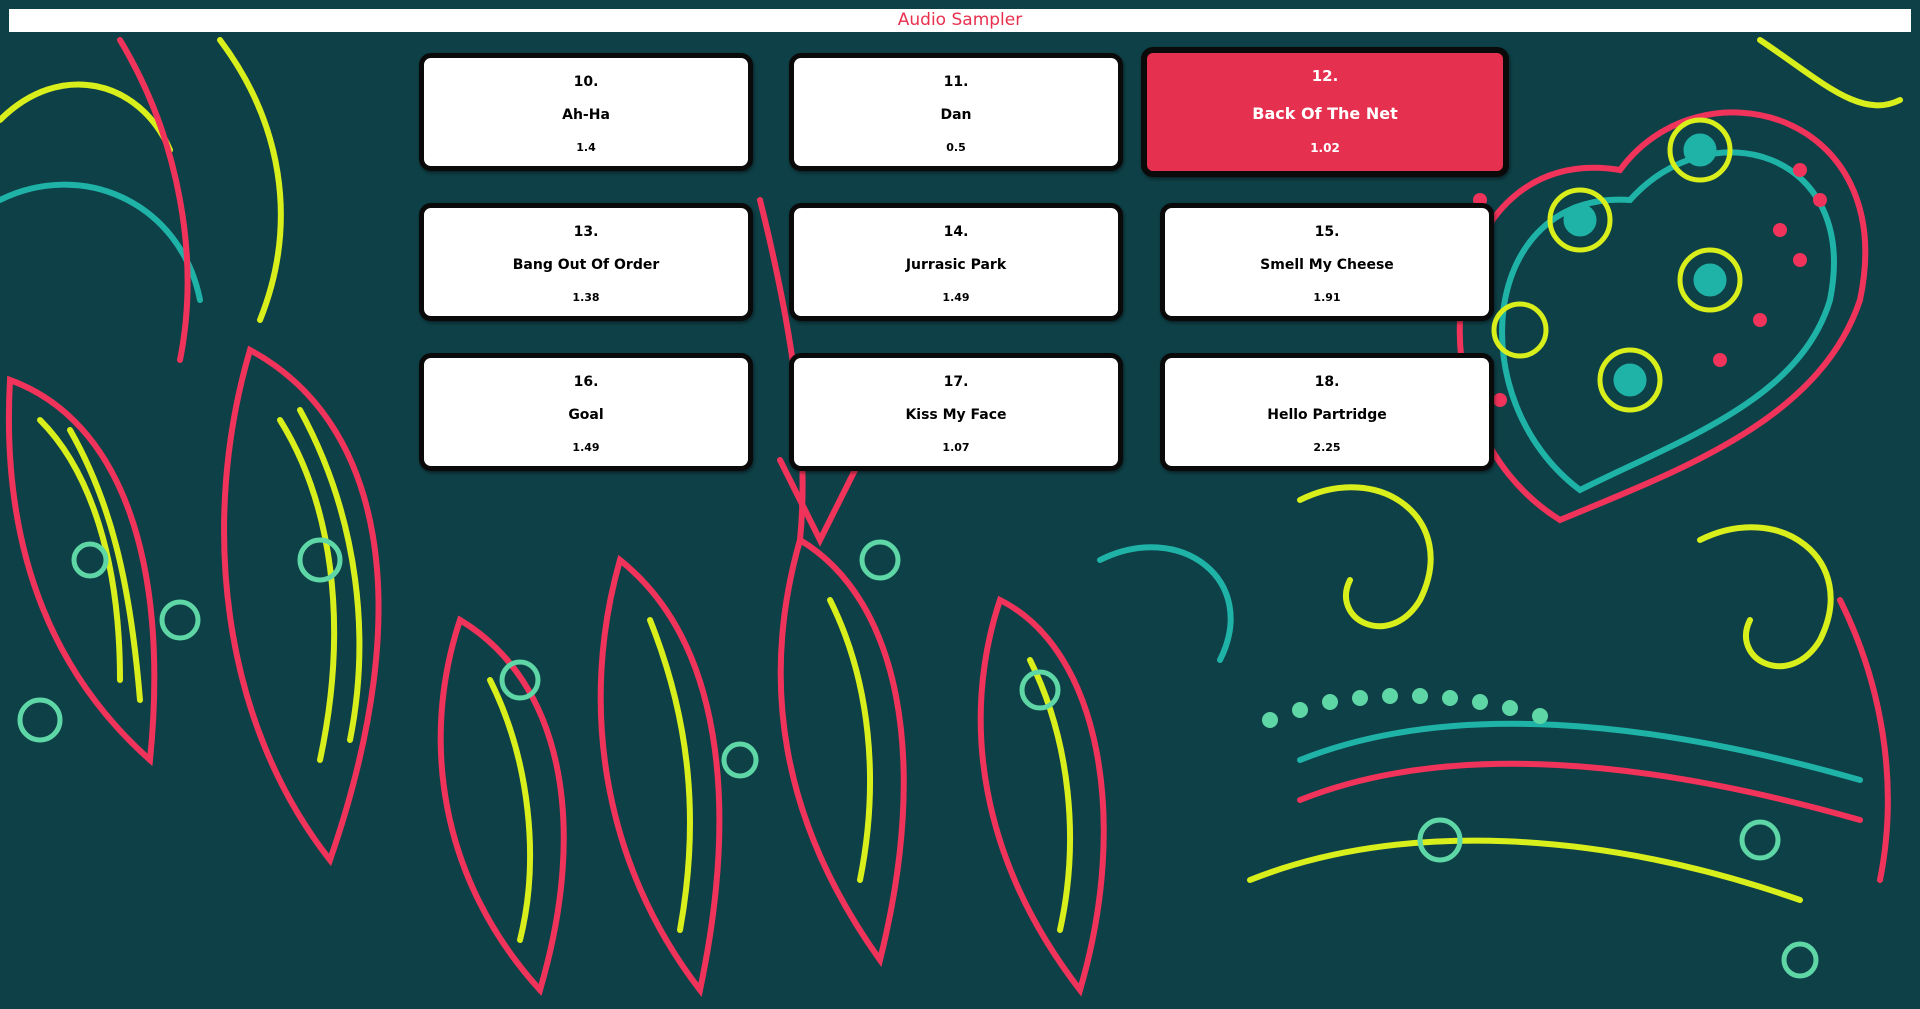 The width and height of the screenshot is (1920, 1009). I want to click on sample-name: Jurrasic Park, so click(956, 265).